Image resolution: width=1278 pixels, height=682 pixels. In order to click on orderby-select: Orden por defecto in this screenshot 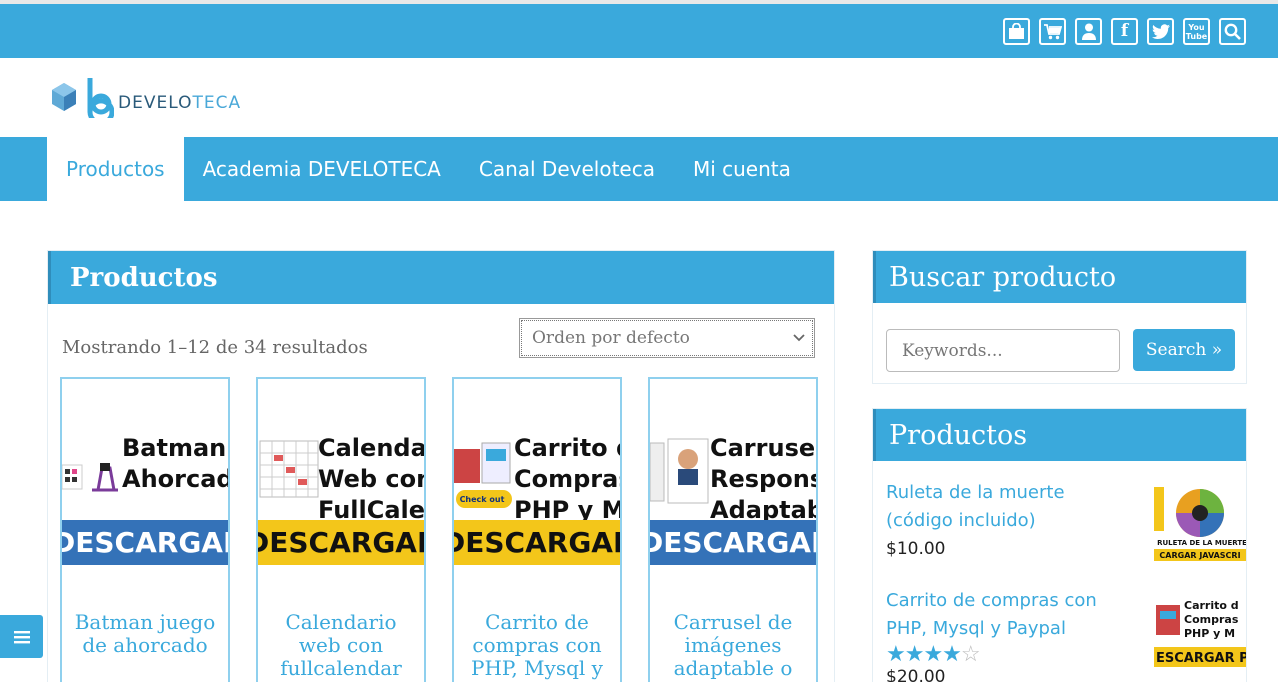, I will do `click(667, 338)`.